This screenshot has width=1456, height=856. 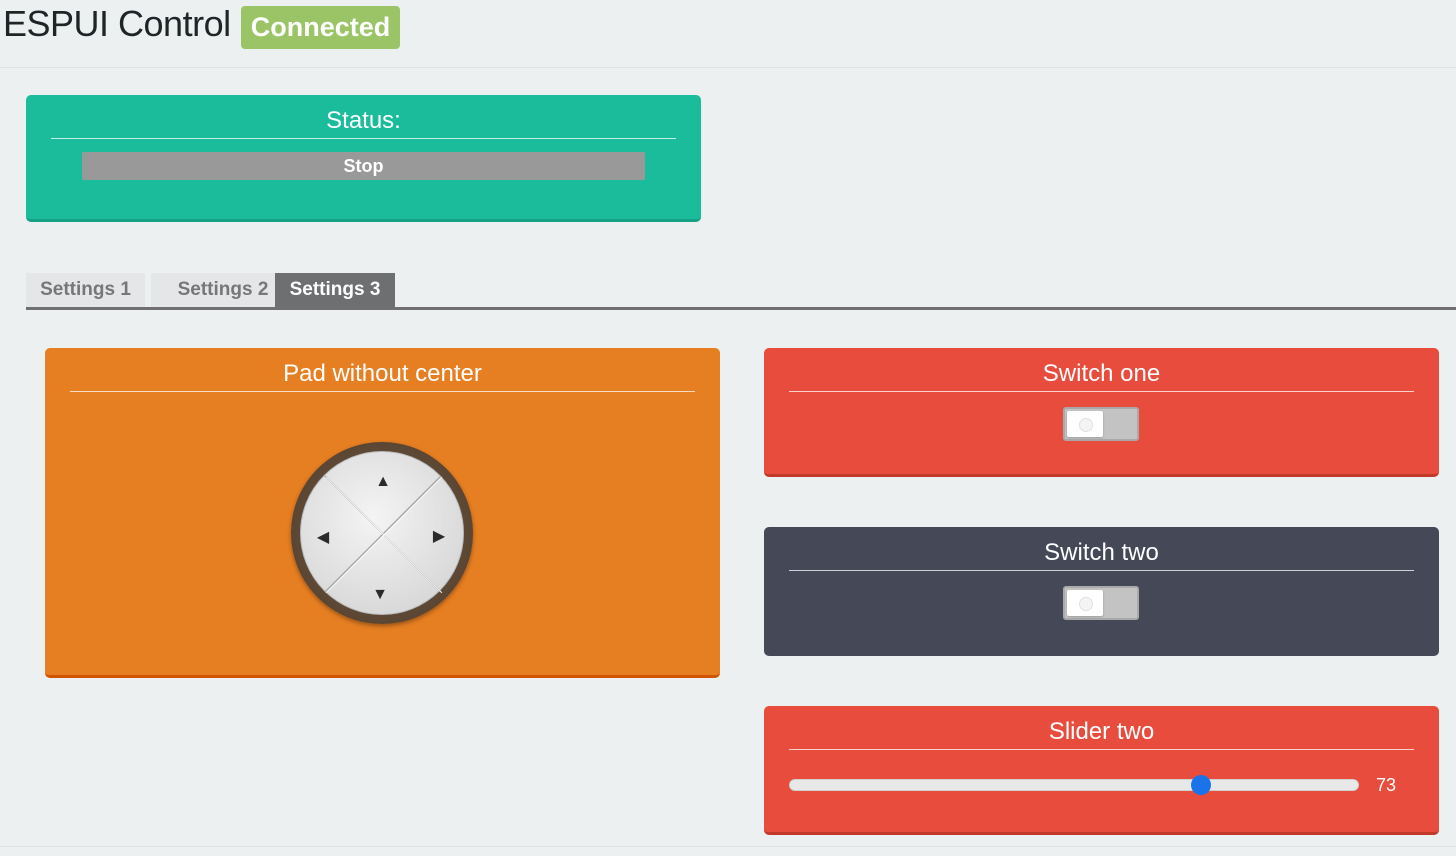 I want to click on pad-up-arrow-icon: ▲, so click(x=383, y=482).